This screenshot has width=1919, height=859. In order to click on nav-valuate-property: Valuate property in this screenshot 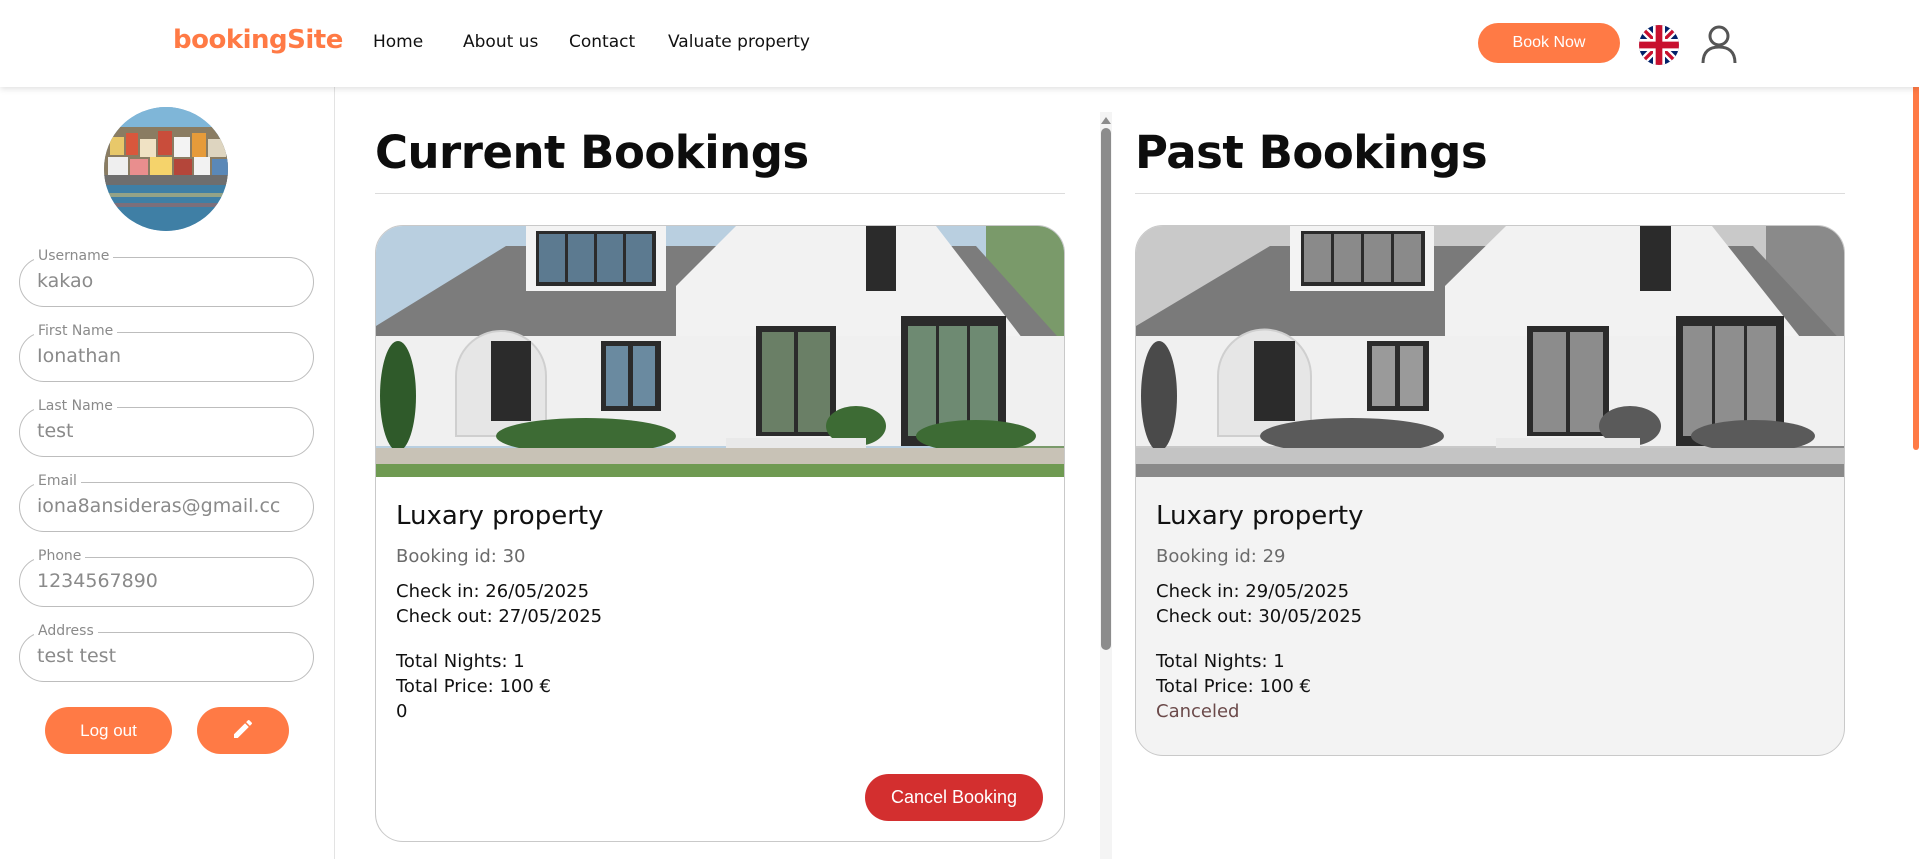, I will do `click(739, 42)`.